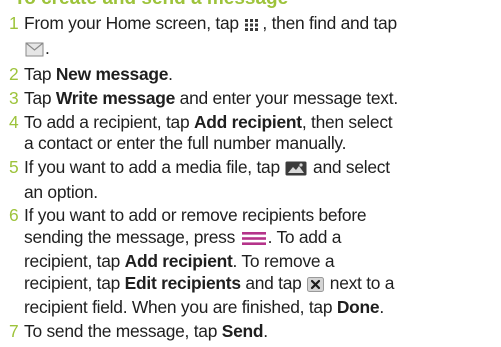 Image resolution: width=501 pixels, height=347 pixels. I want to click on step-7: 7 To send the message, tap Send., so click(250, 332).